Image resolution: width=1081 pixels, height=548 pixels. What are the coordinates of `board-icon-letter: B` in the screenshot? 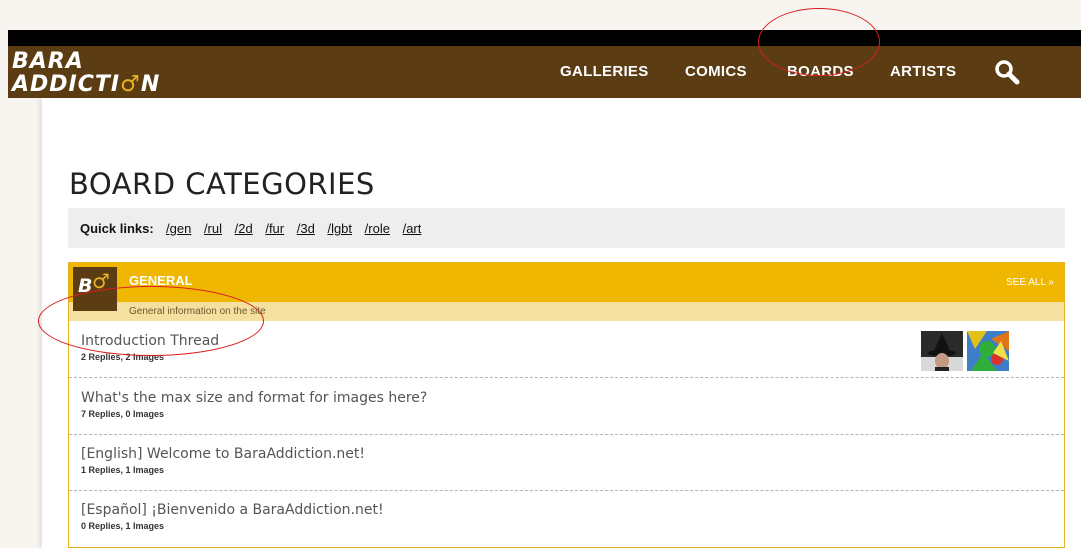 It's located at (85, 286).